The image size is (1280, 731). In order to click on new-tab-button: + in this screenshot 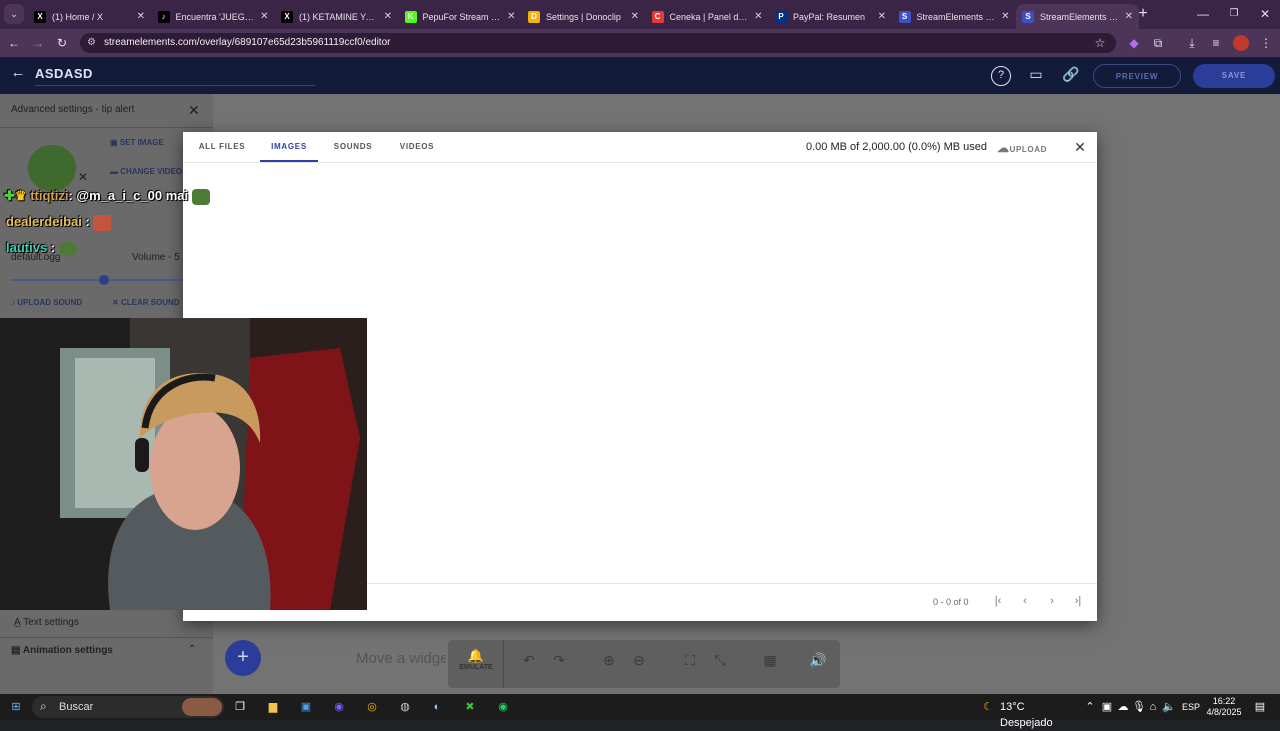, I will do `click(1143, 14)`.